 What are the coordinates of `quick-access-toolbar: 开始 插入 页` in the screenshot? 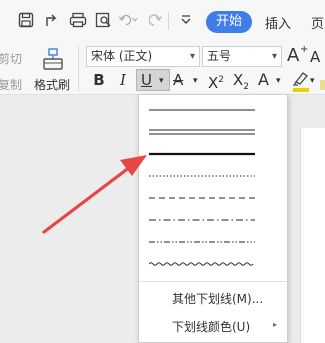 It's located at (162, 21).